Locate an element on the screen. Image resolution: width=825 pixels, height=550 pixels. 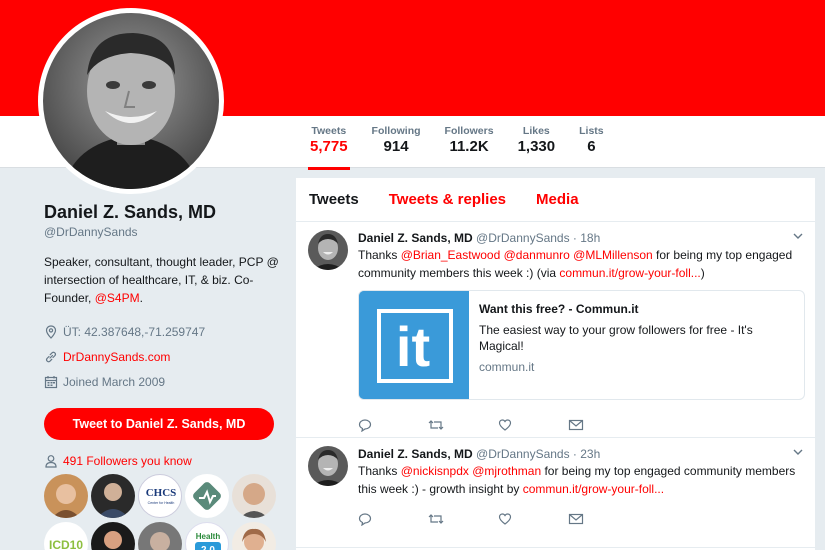
person-icon is located at coordinates (51, 461).